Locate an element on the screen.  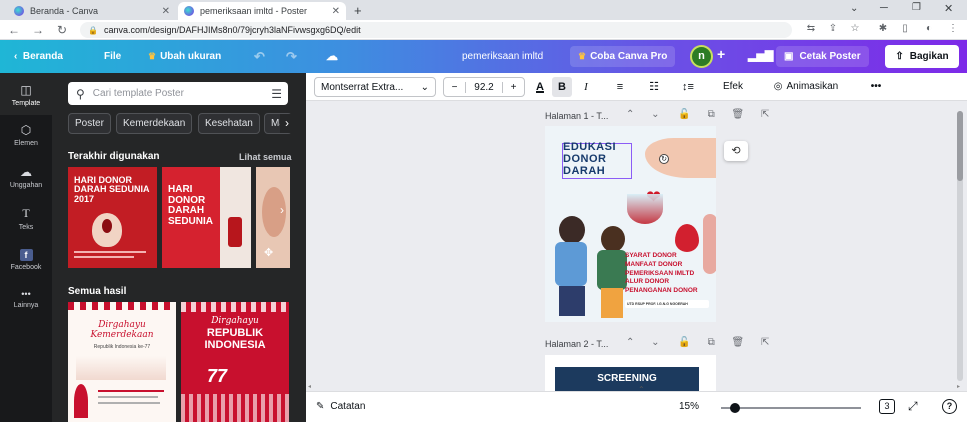
share-page-icon: ⇪ is located at coordinates (833, 28).